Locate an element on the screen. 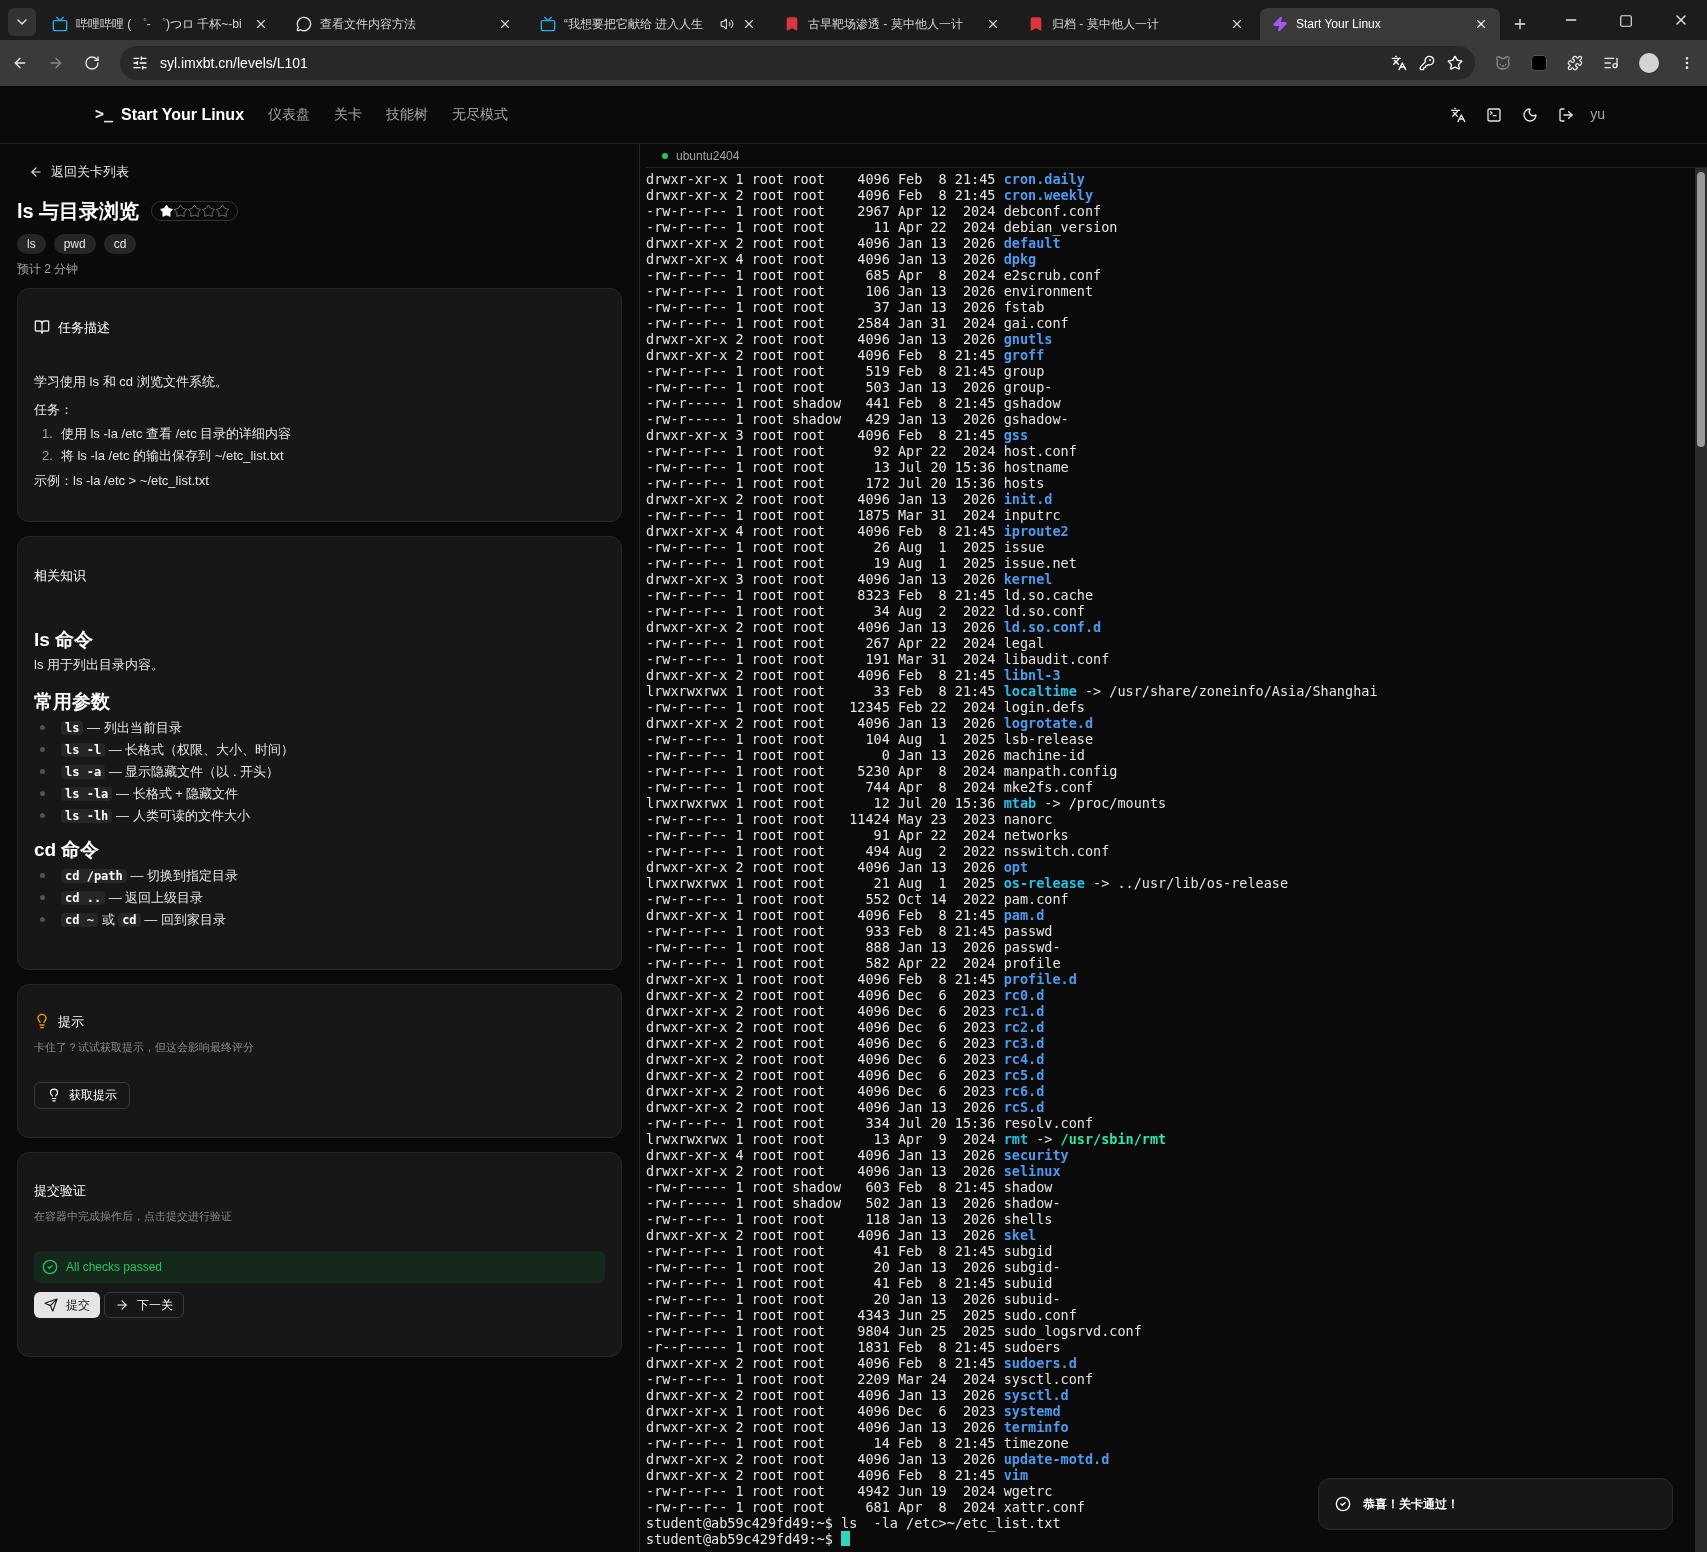 Image resolution: width=1707 pixels, height=1552 pixels. browser-tab: 查看文件内容方法 is located at coordinates (404, 24).